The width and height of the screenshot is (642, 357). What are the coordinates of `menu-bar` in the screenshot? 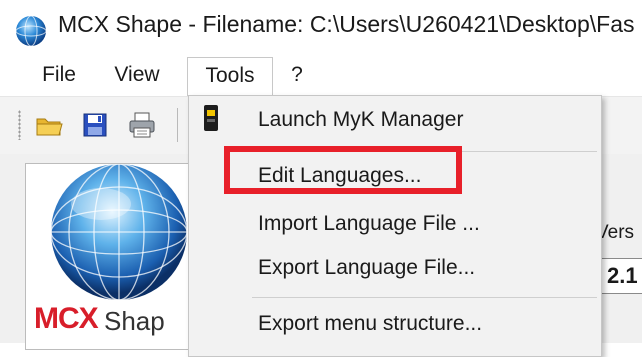 It's located at (321, 76).